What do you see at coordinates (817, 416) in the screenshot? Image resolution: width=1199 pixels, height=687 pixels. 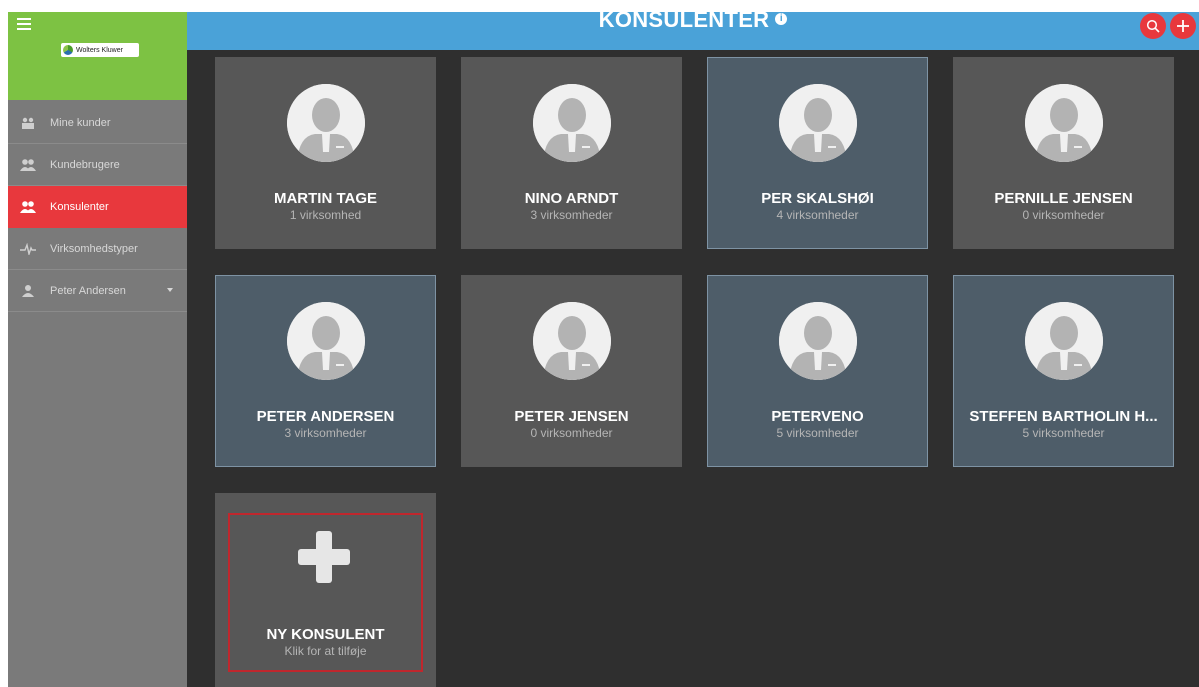 I see `consultant-name: PETERVENO` at bounding box center [817, 416].